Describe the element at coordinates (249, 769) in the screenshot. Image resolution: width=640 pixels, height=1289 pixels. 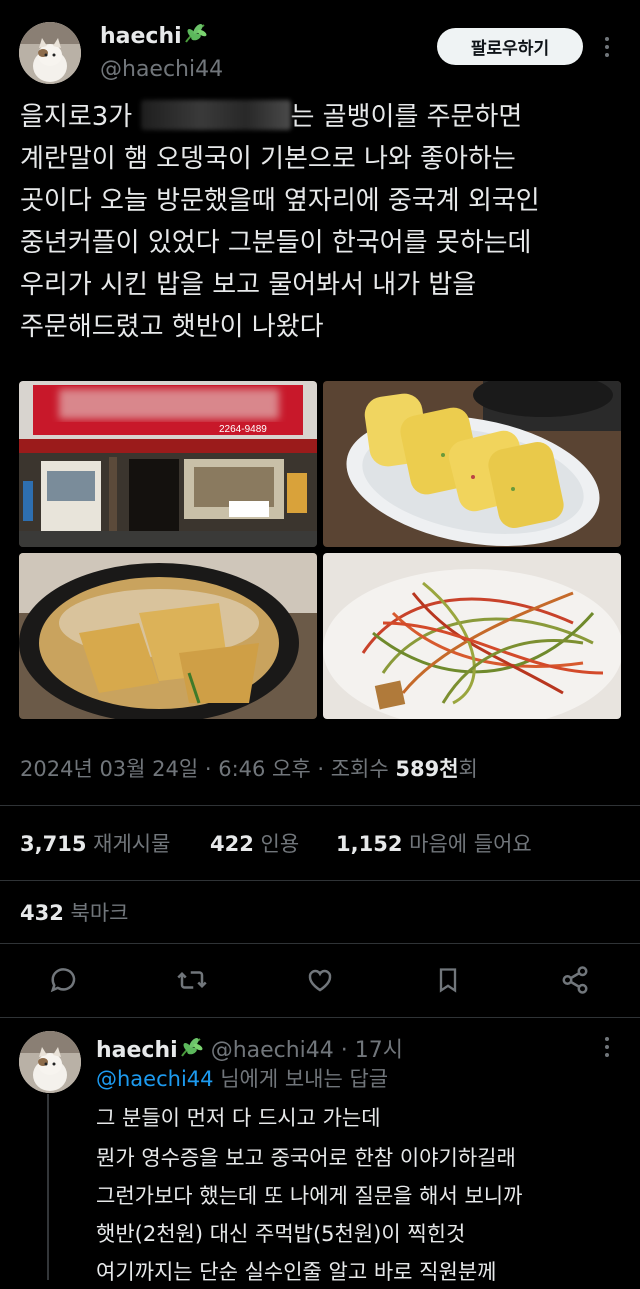
I see `tweet-timestamp-views: 2024년 03월 24일 · 6:46 오후 · 조회수 589천회` at that location.